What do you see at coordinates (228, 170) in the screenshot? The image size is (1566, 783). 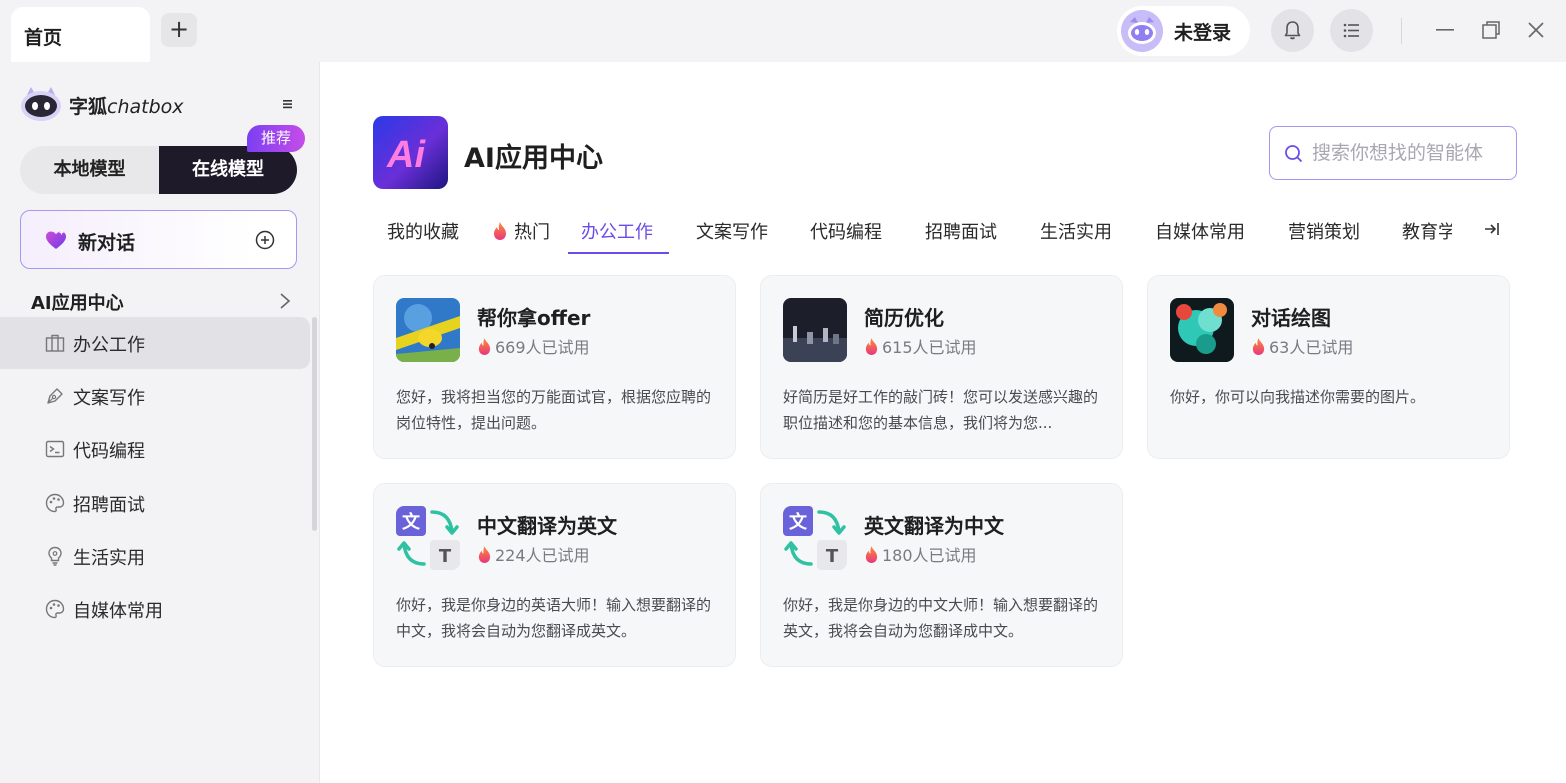 I see `online-model-tab: 在线模型` at bounding box center [228, 170].